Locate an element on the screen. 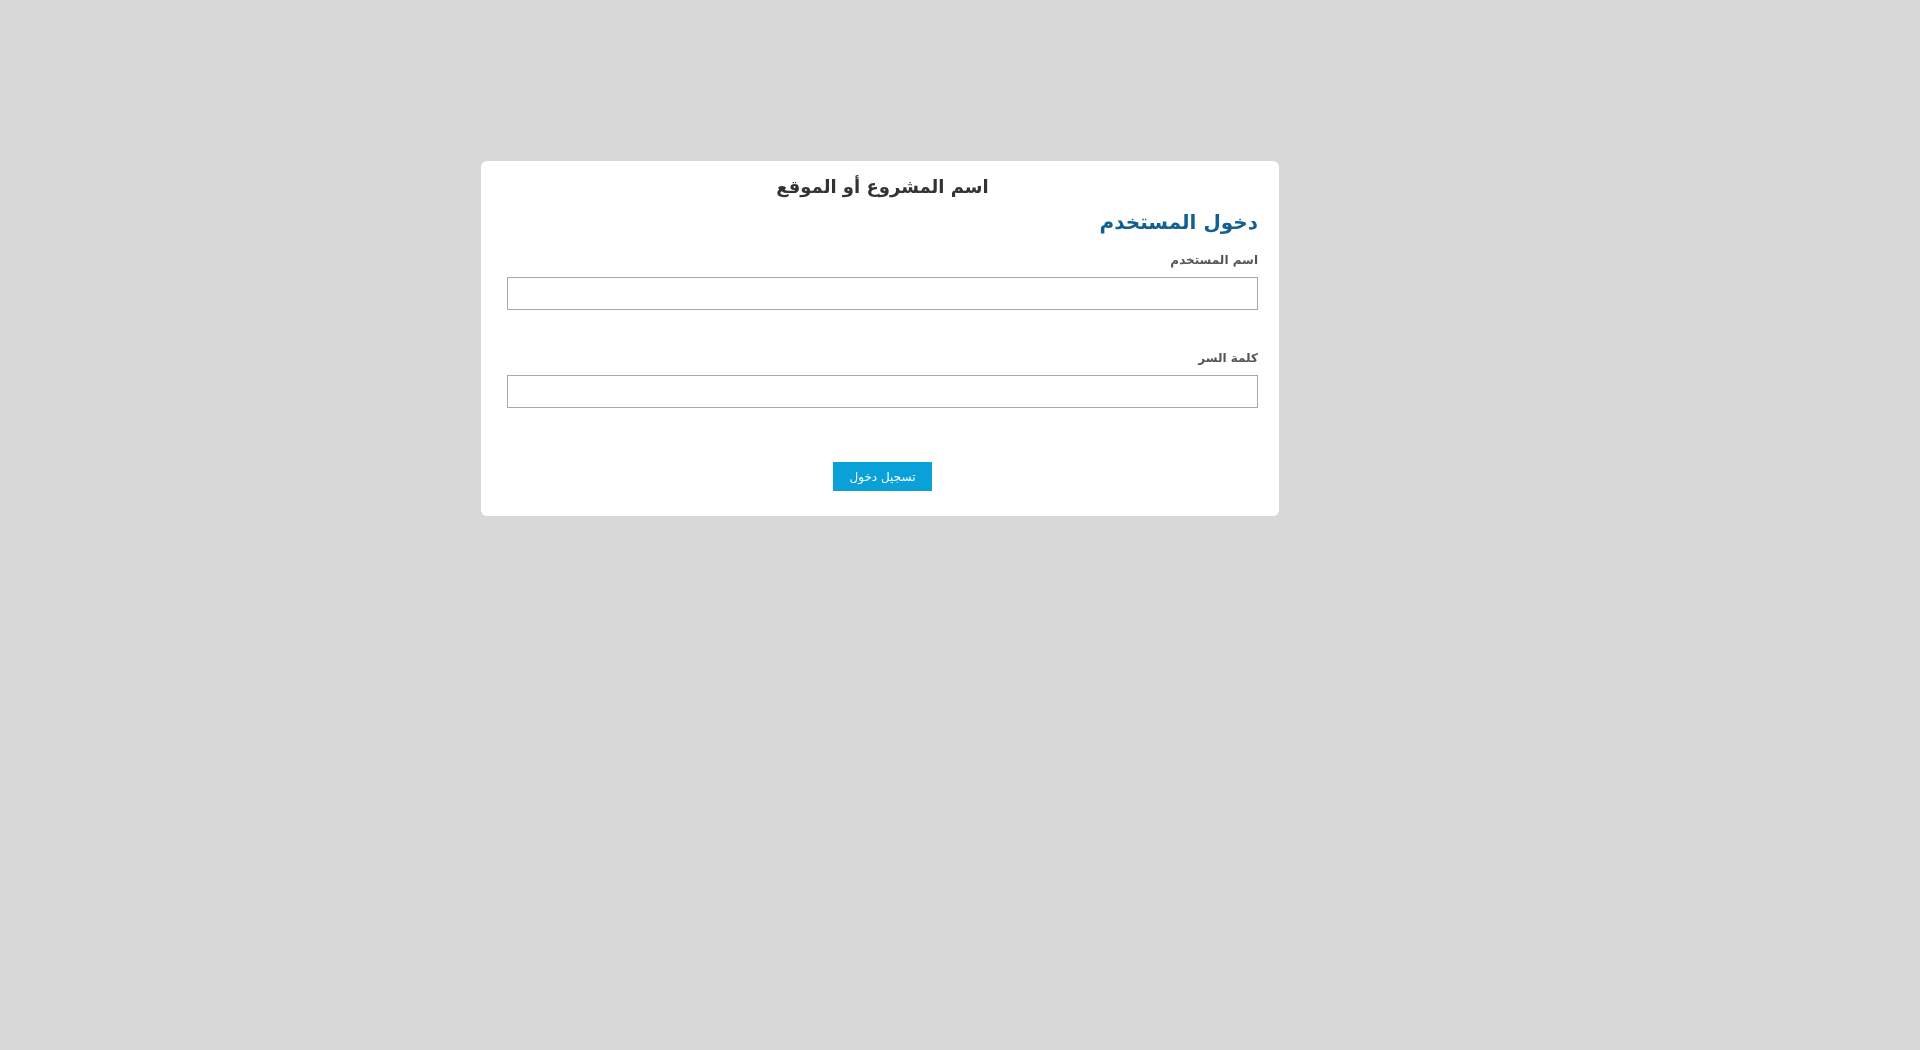 The height and width of the screenshot is (1050, 1920). field-label: اسم المستخدم is located at coordinates (1214, 260).